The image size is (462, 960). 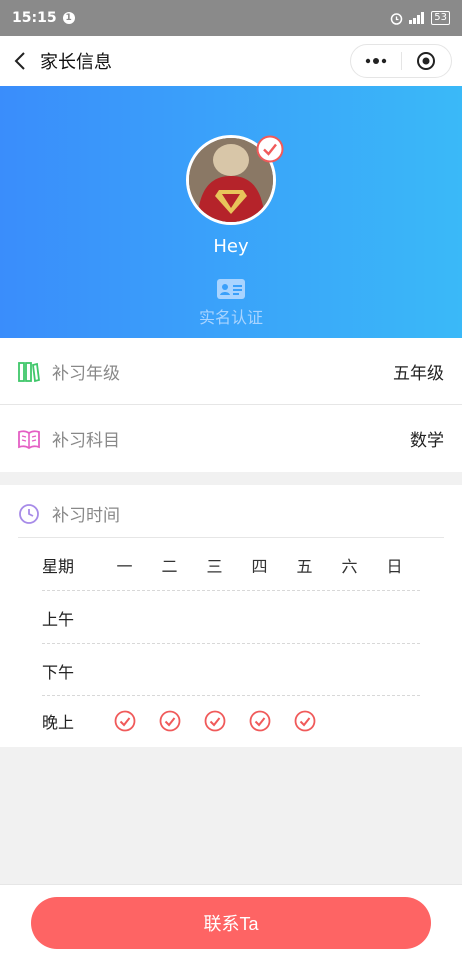 What do you see at coordinates (58, 672) in the screenshot?
I see `afternoon-label: 下午` at bounding box center [58, 672].